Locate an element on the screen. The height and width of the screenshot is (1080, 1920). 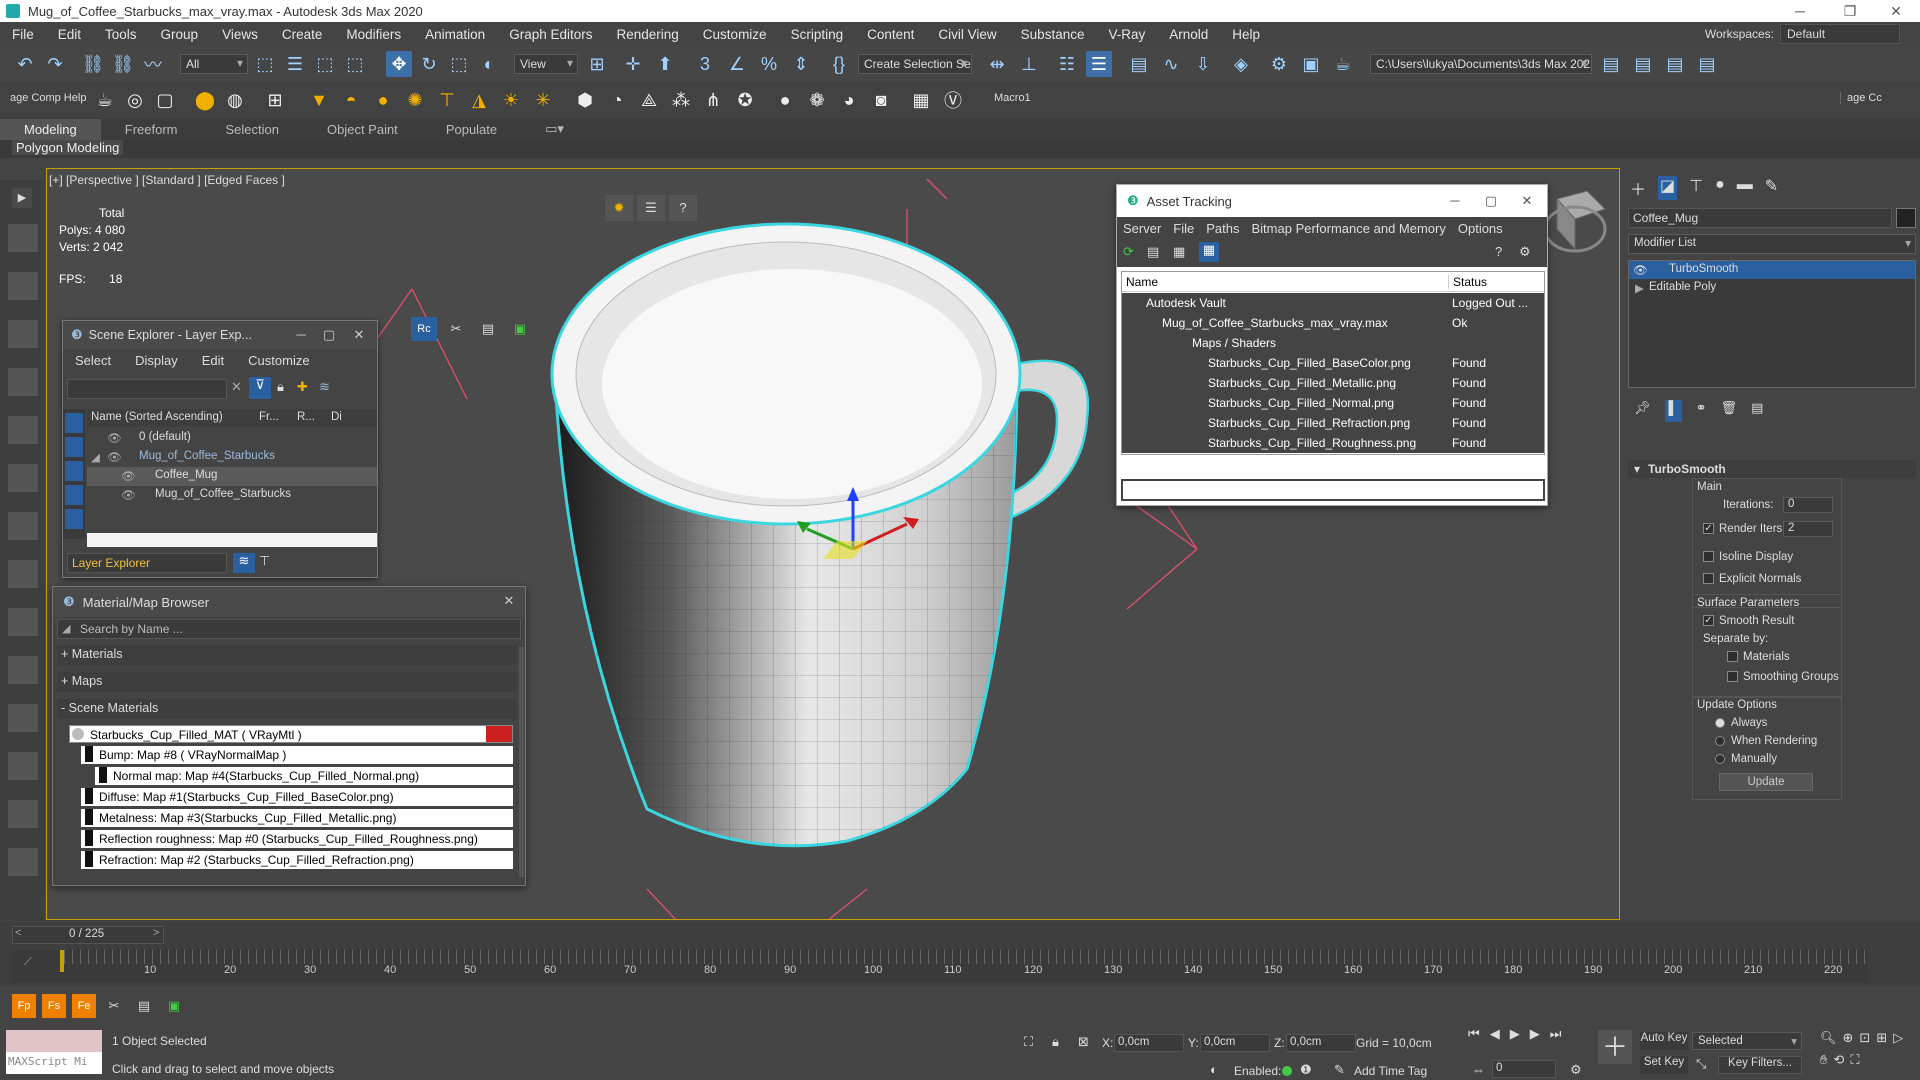
select-rotate-icon: ↻ is located at coordinates (429, 64).